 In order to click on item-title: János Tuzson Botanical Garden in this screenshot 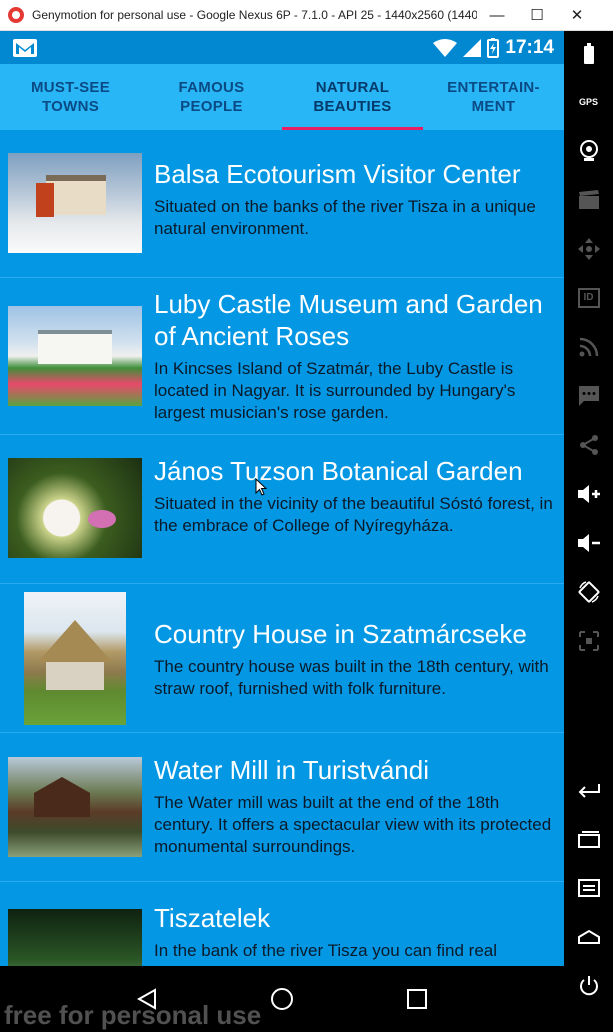, I will do `click(338, 471)`.